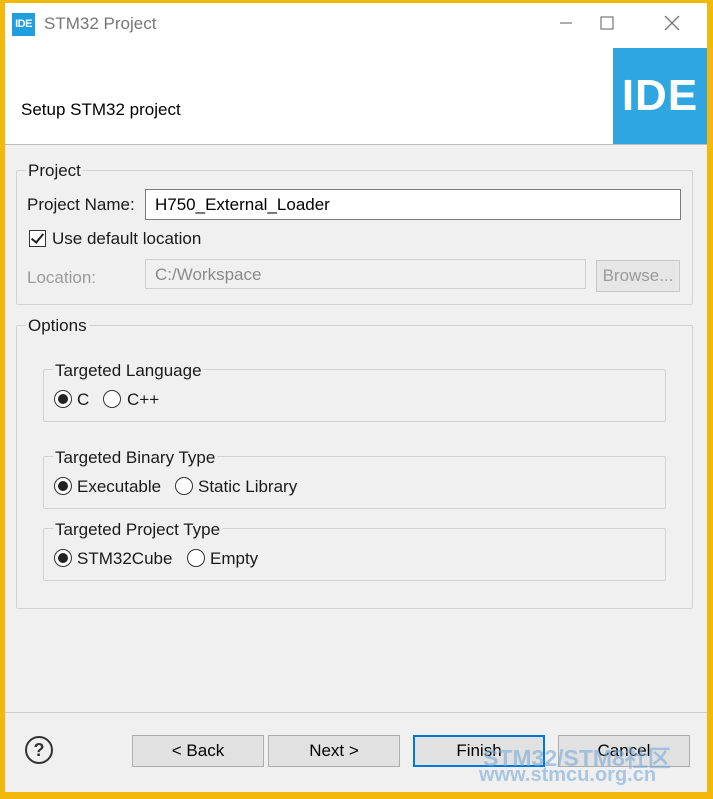 The height and width of the screenshot is (799, 713). Describe the element at coordinates (112, 399) in the screenshot. I see `radio-language-cpp` at that location.